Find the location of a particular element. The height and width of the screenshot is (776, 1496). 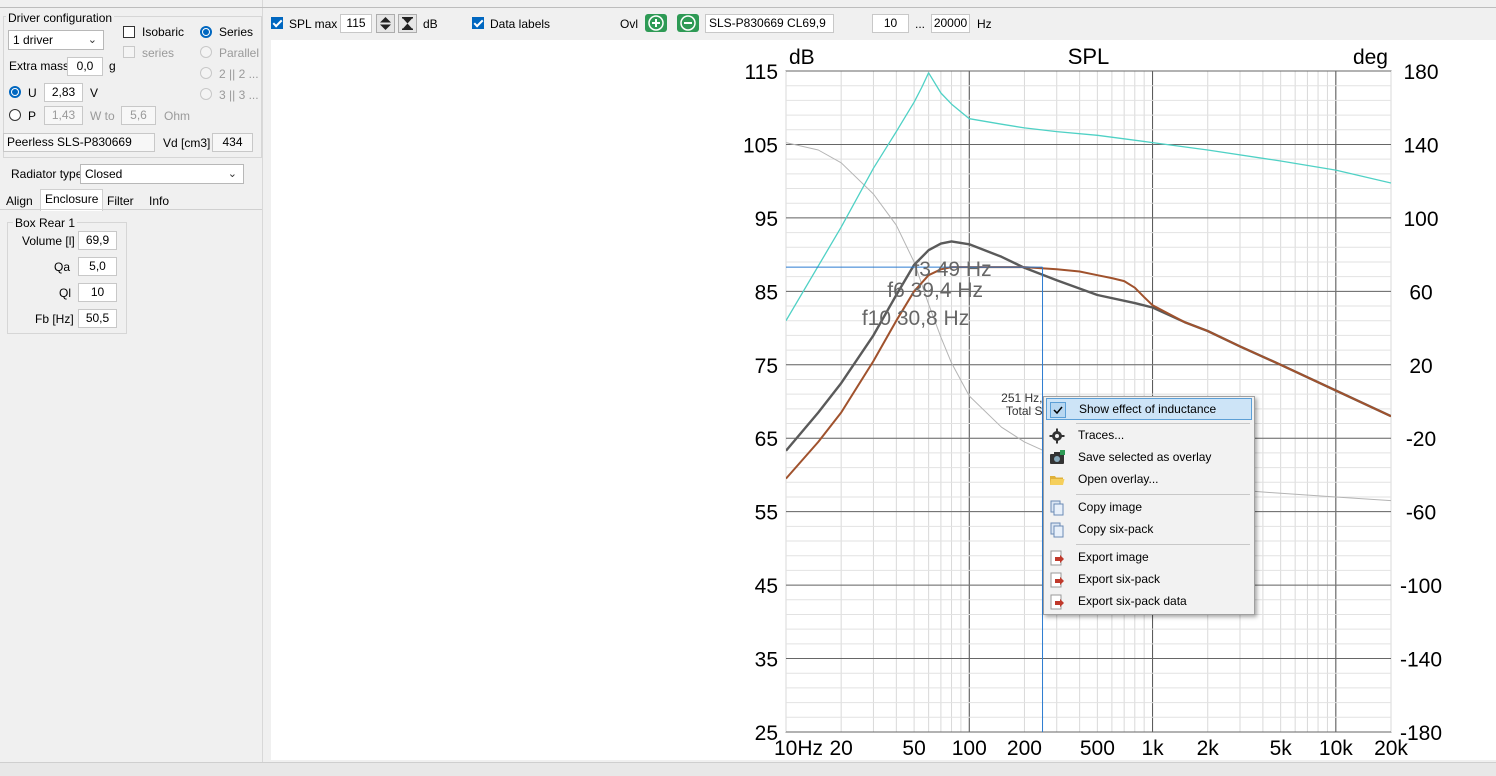

y-right-tick-label: 20 is located at coordinates (1420, 366).